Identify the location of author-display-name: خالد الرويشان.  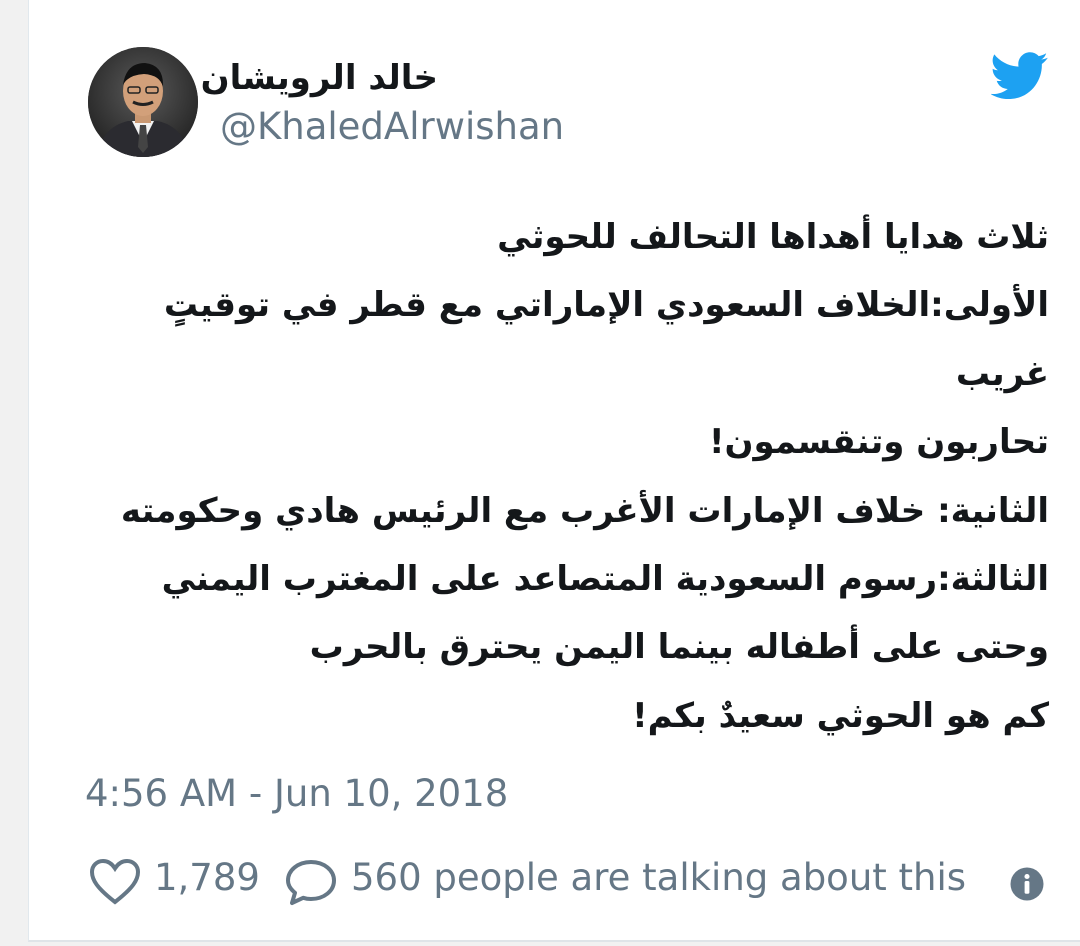
(319, 78).